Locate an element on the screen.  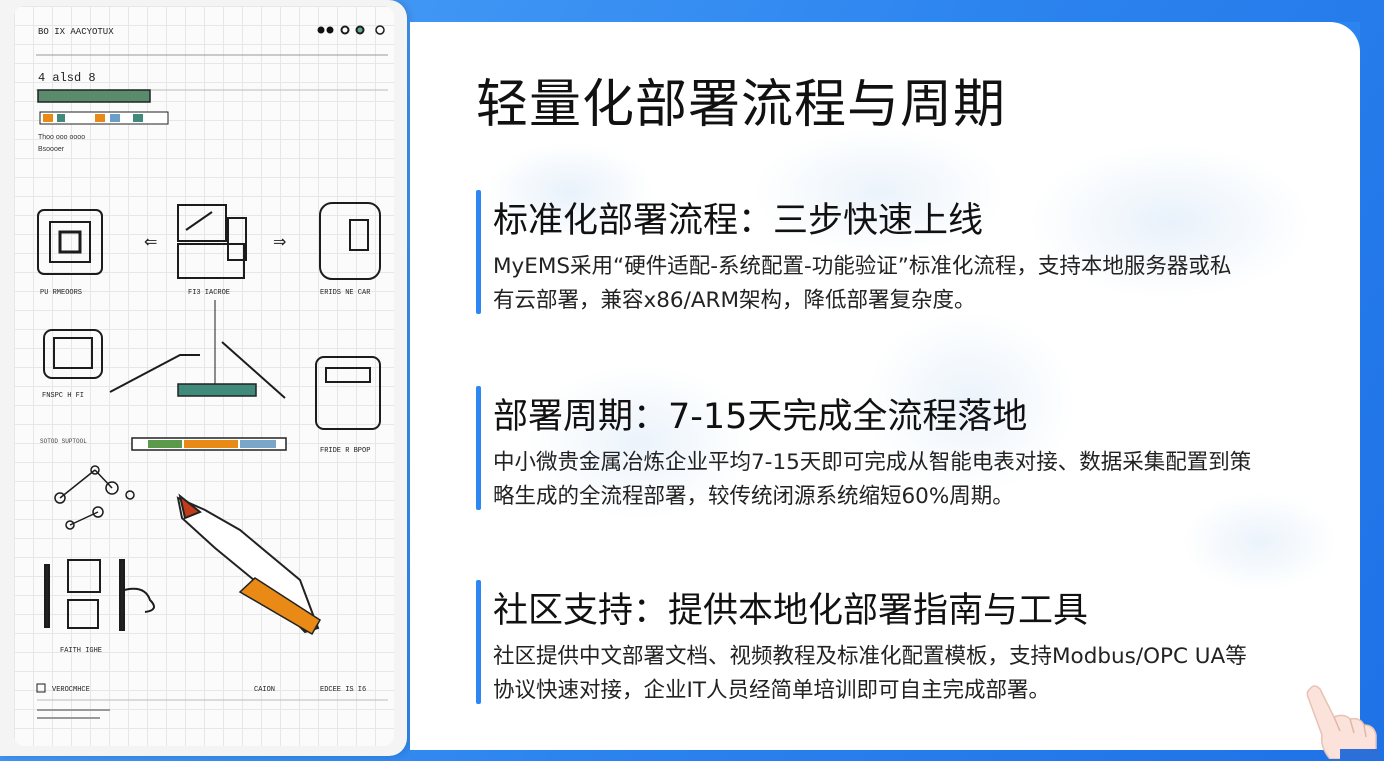
illus-caption-1: Thoo ooo oooo is located at coordinates (61, 137).